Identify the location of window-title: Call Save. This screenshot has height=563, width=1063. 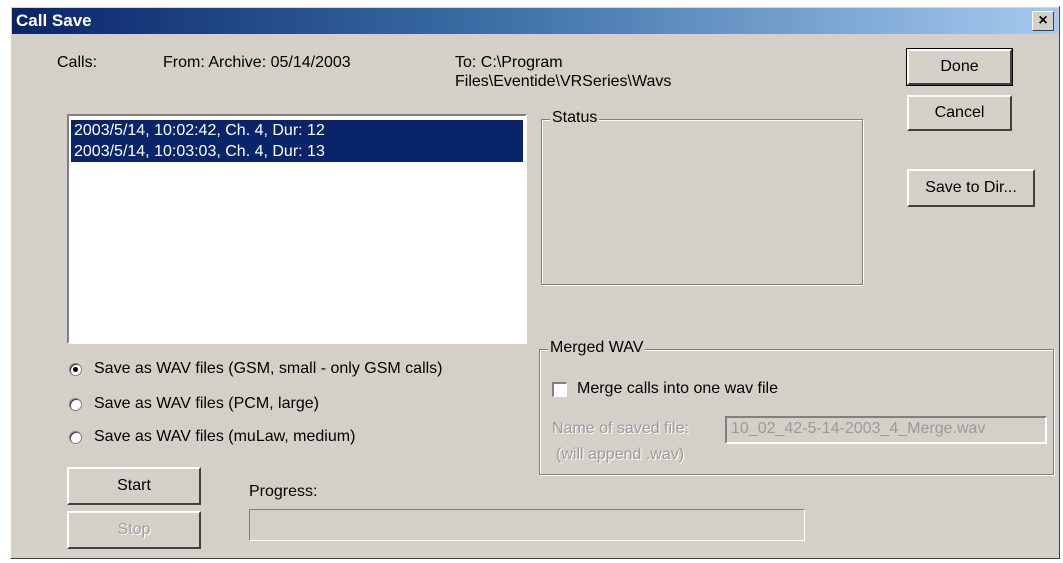
(54, 20).